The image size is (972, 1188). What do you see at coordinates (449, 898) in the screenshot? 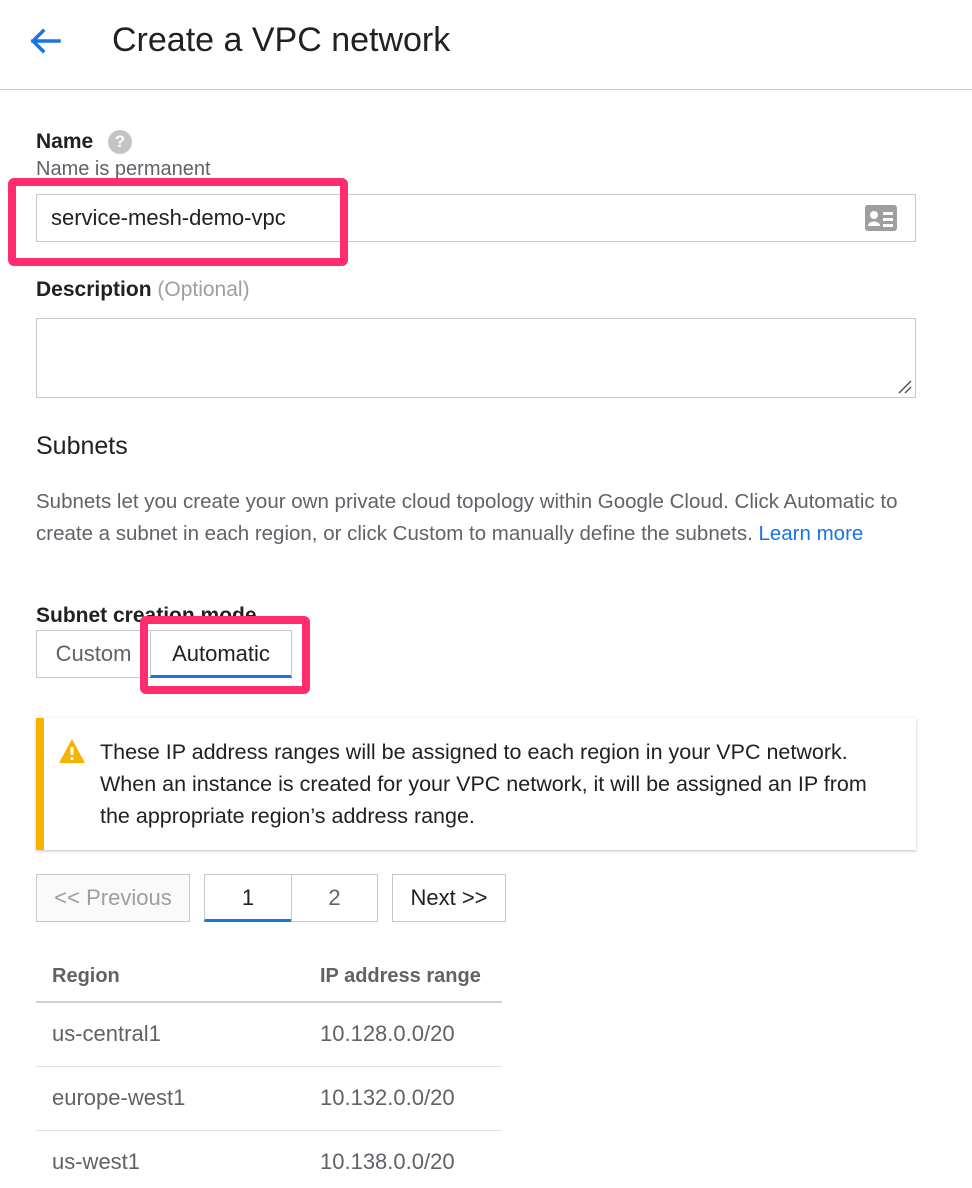
I see `next-page-button: Next >>` at bounding box center [449, 898].